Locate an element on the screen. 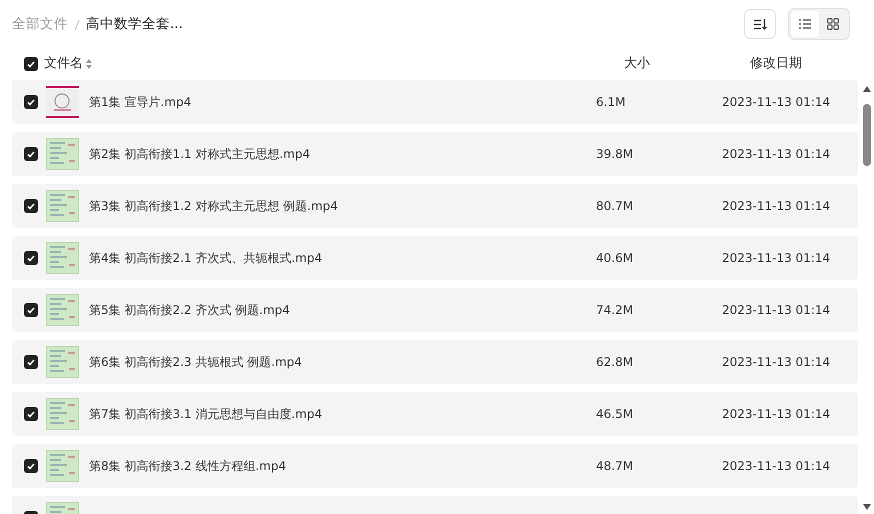 The width and height of the screenshot is (874, 514). scroll-up-icon is located at coordinates (867, 89).